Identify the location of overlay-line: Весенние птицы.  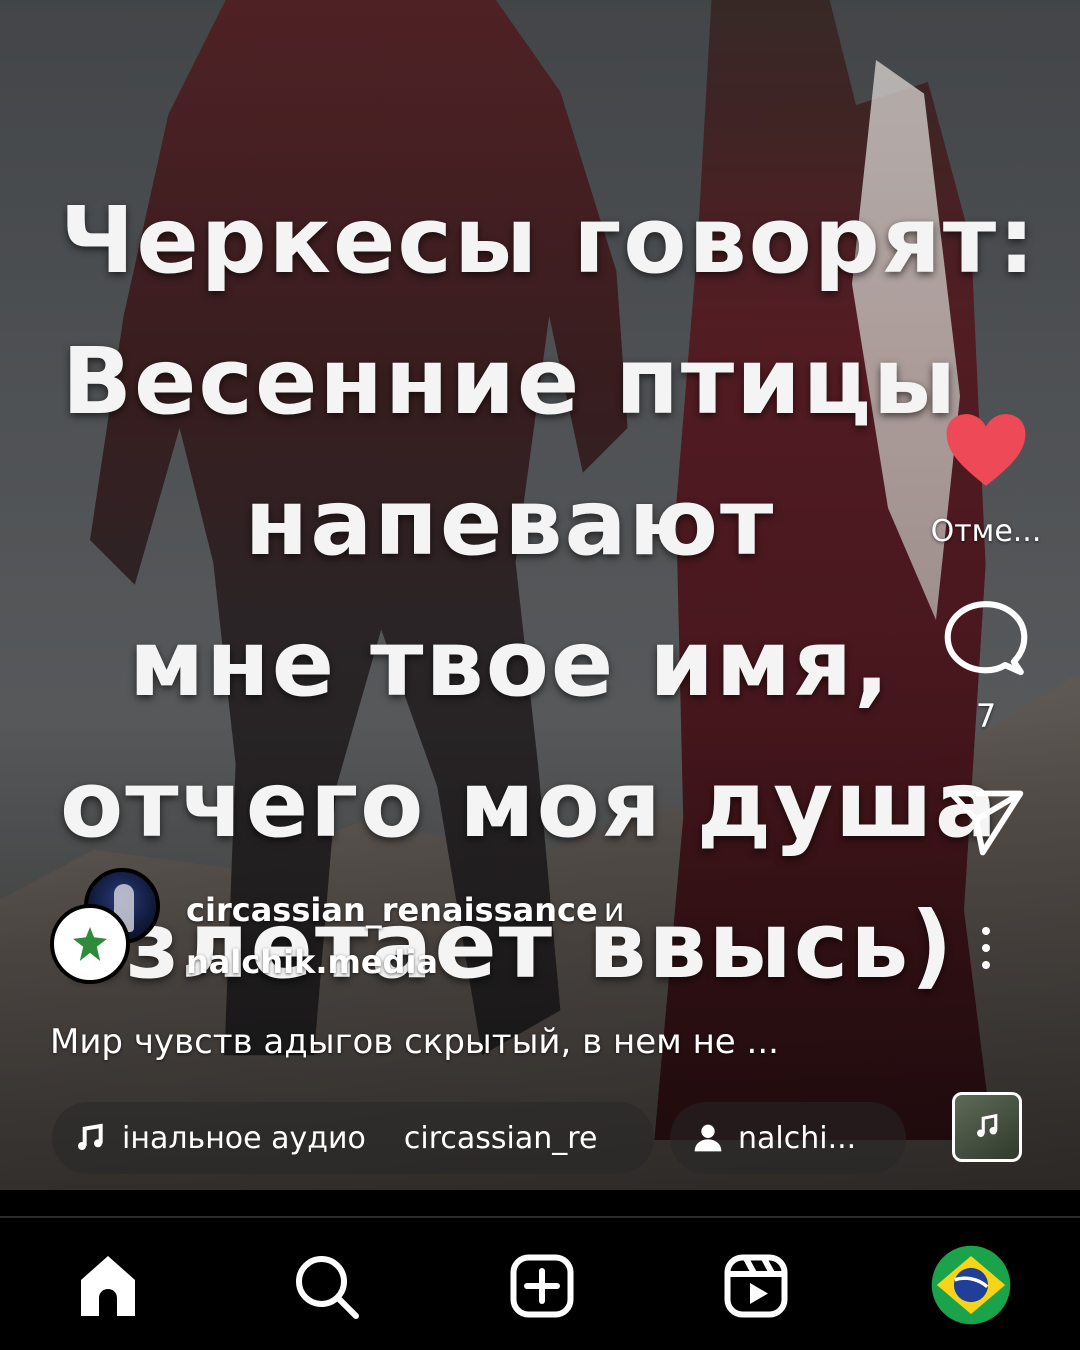
(510, 381).